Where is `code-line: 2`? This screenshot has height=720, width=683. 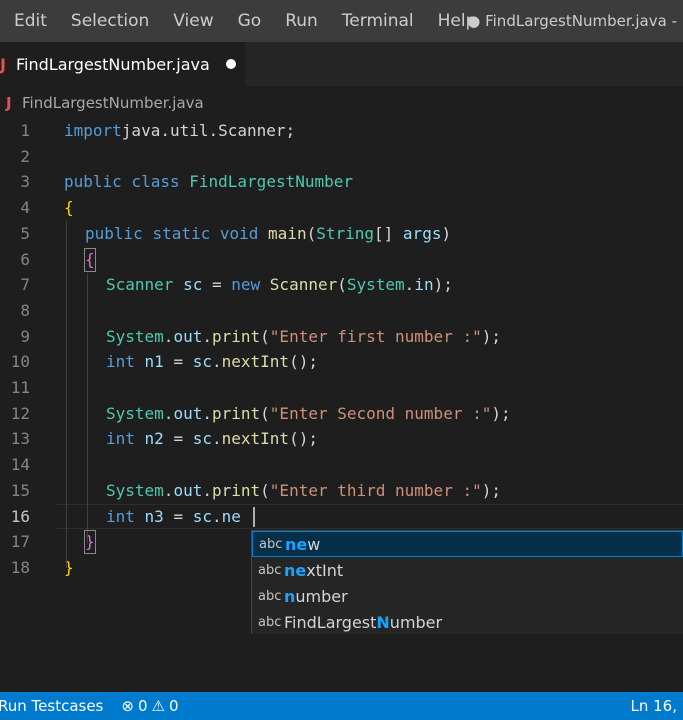 code-line: 2 is located at coordinates (341, 157).